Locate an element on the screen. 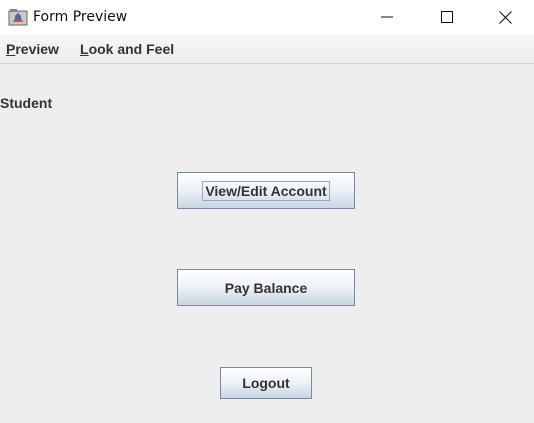 This screenshot has height=423, width=534. menu-look-and-feel: Look and Feel is located at coordinates (127, 49).